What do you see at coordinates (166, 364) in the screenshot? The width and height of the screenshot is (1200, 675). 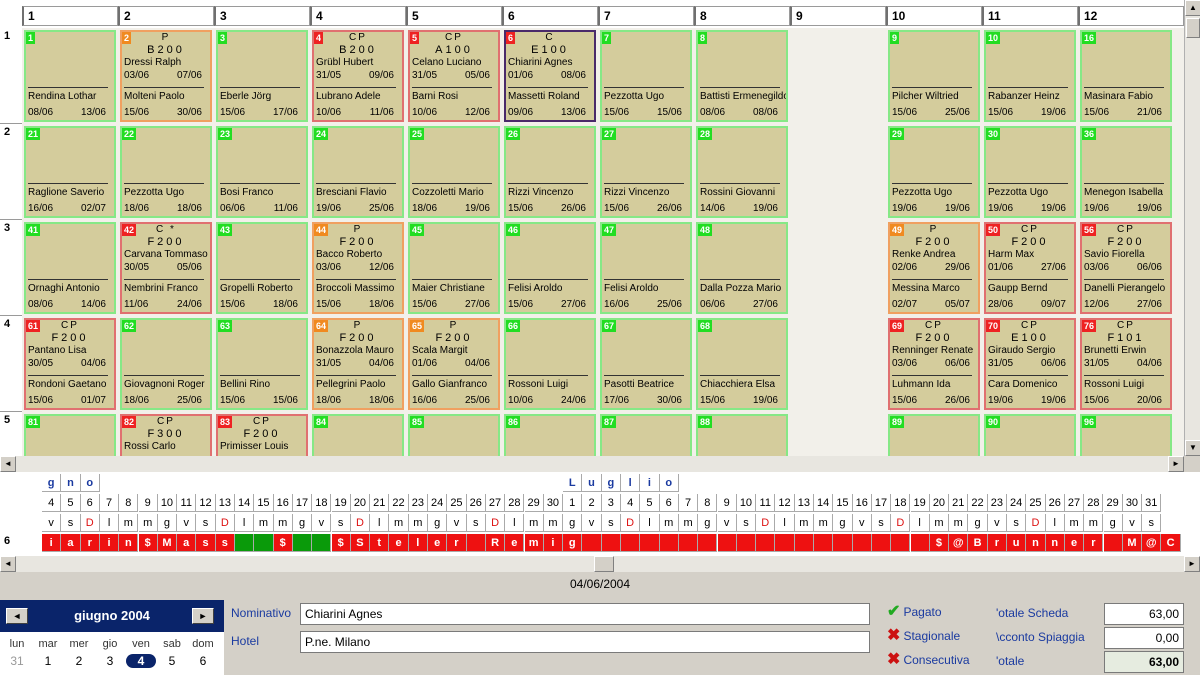 I see `umbrella-cell: 62 Giovagnoni Roger 18/06 25/06` at bounding box center [166, 364].